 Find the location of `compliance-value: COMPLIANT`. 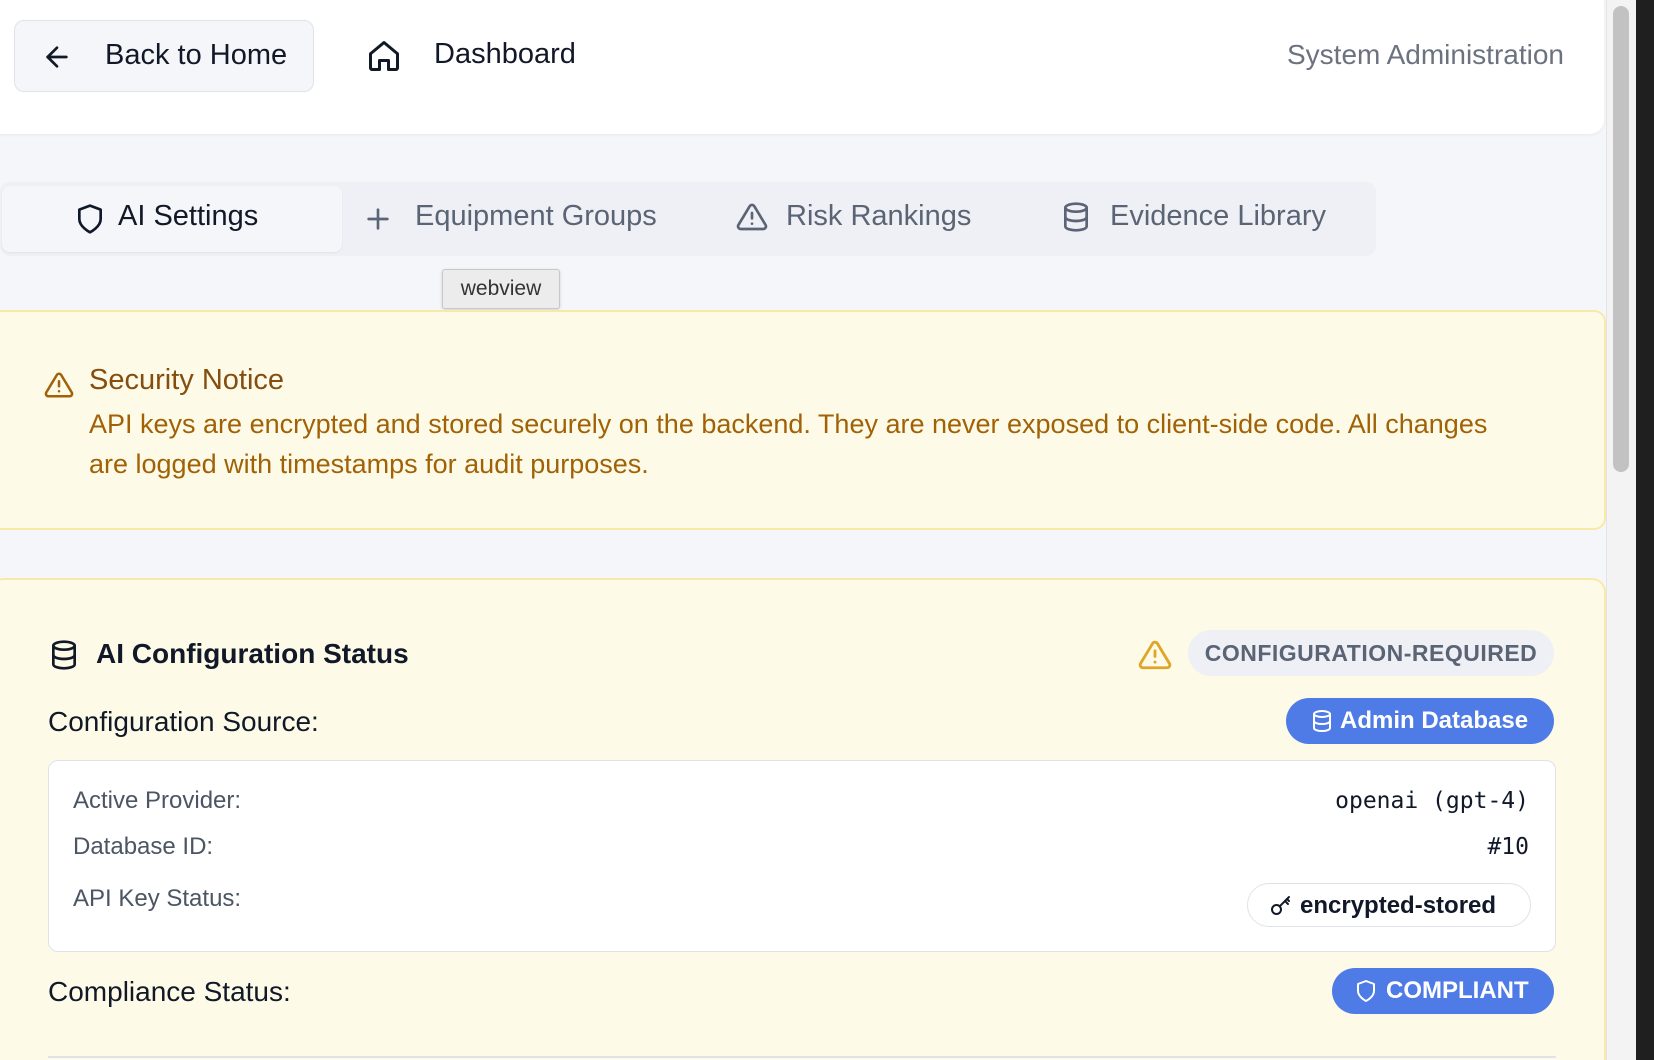

compliance-value: COMPLIANT is located at coordinates (1457, 990).